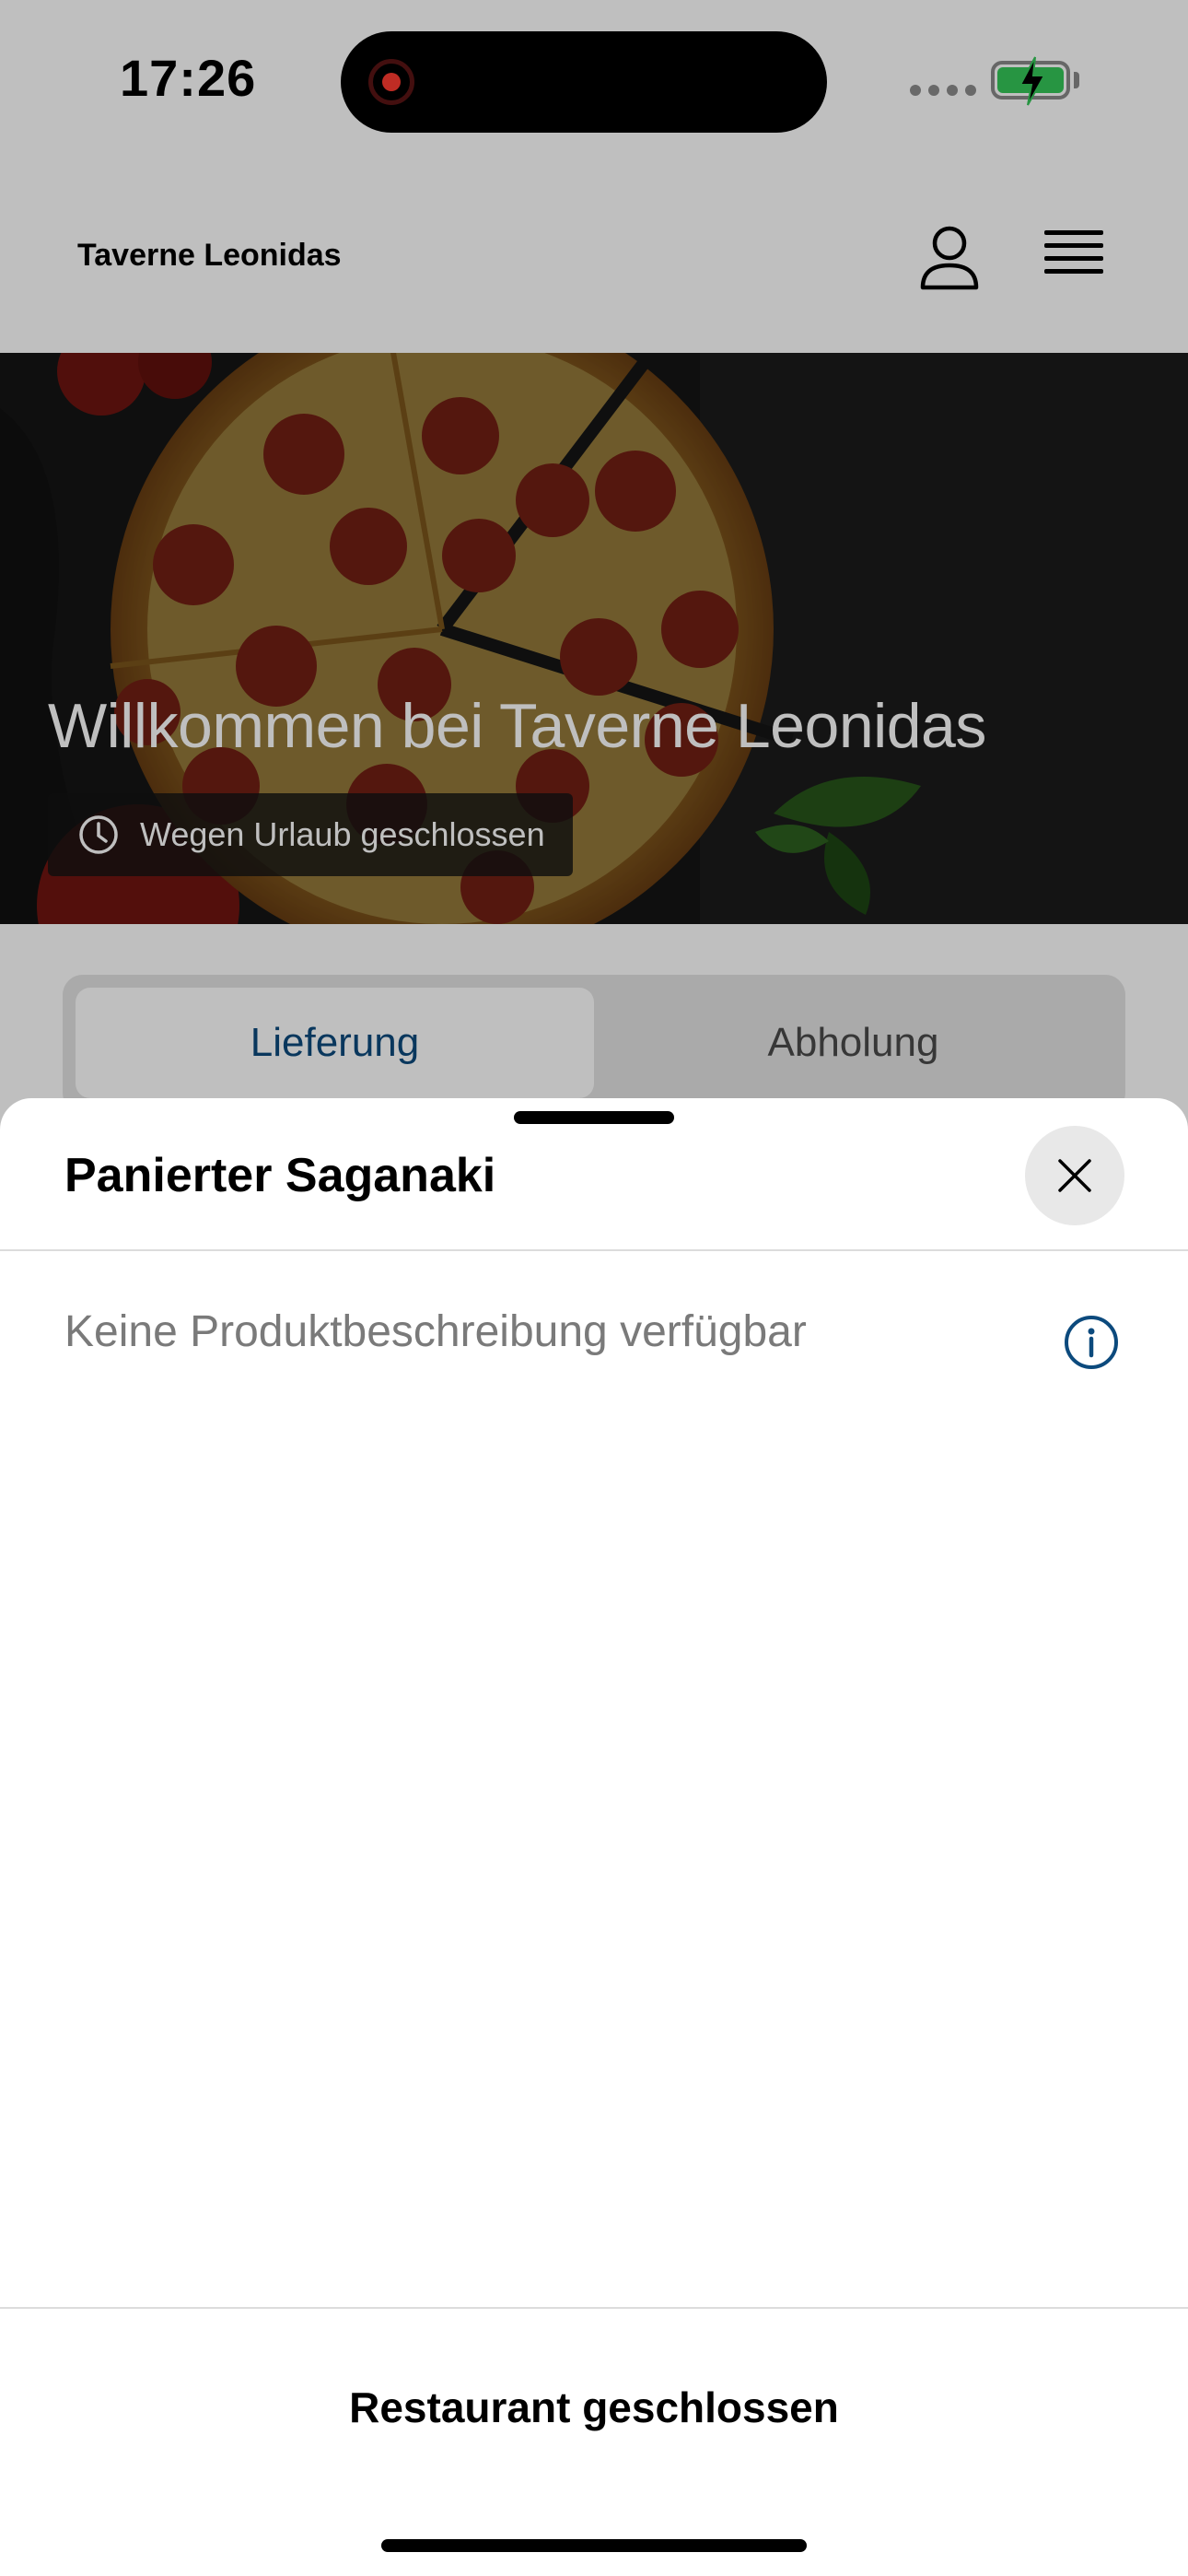  What do you see at coordinates (594, 2545) in the screenshot?
I see `home-indicator` at bounding box center [594, 2545].